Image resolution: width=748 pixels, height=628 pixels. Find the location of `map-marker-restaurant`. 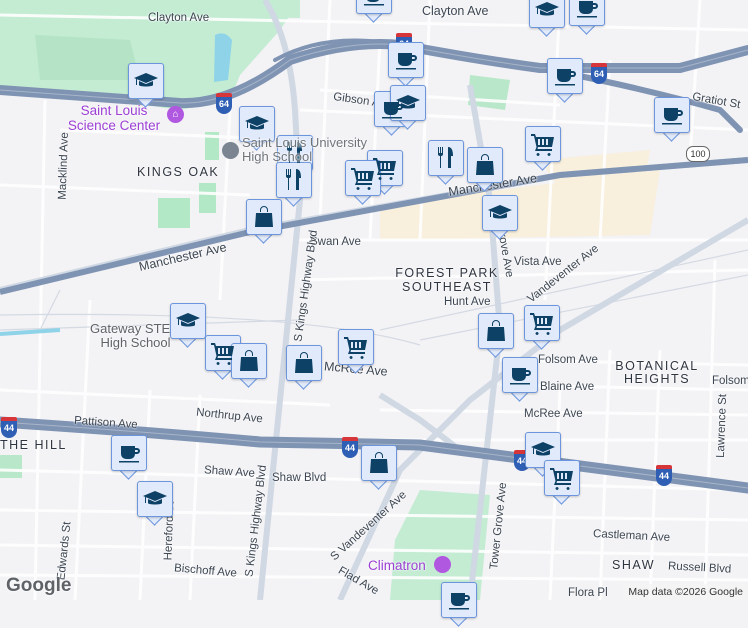

map-marker-restaurant is located at coordinates (446, 163).